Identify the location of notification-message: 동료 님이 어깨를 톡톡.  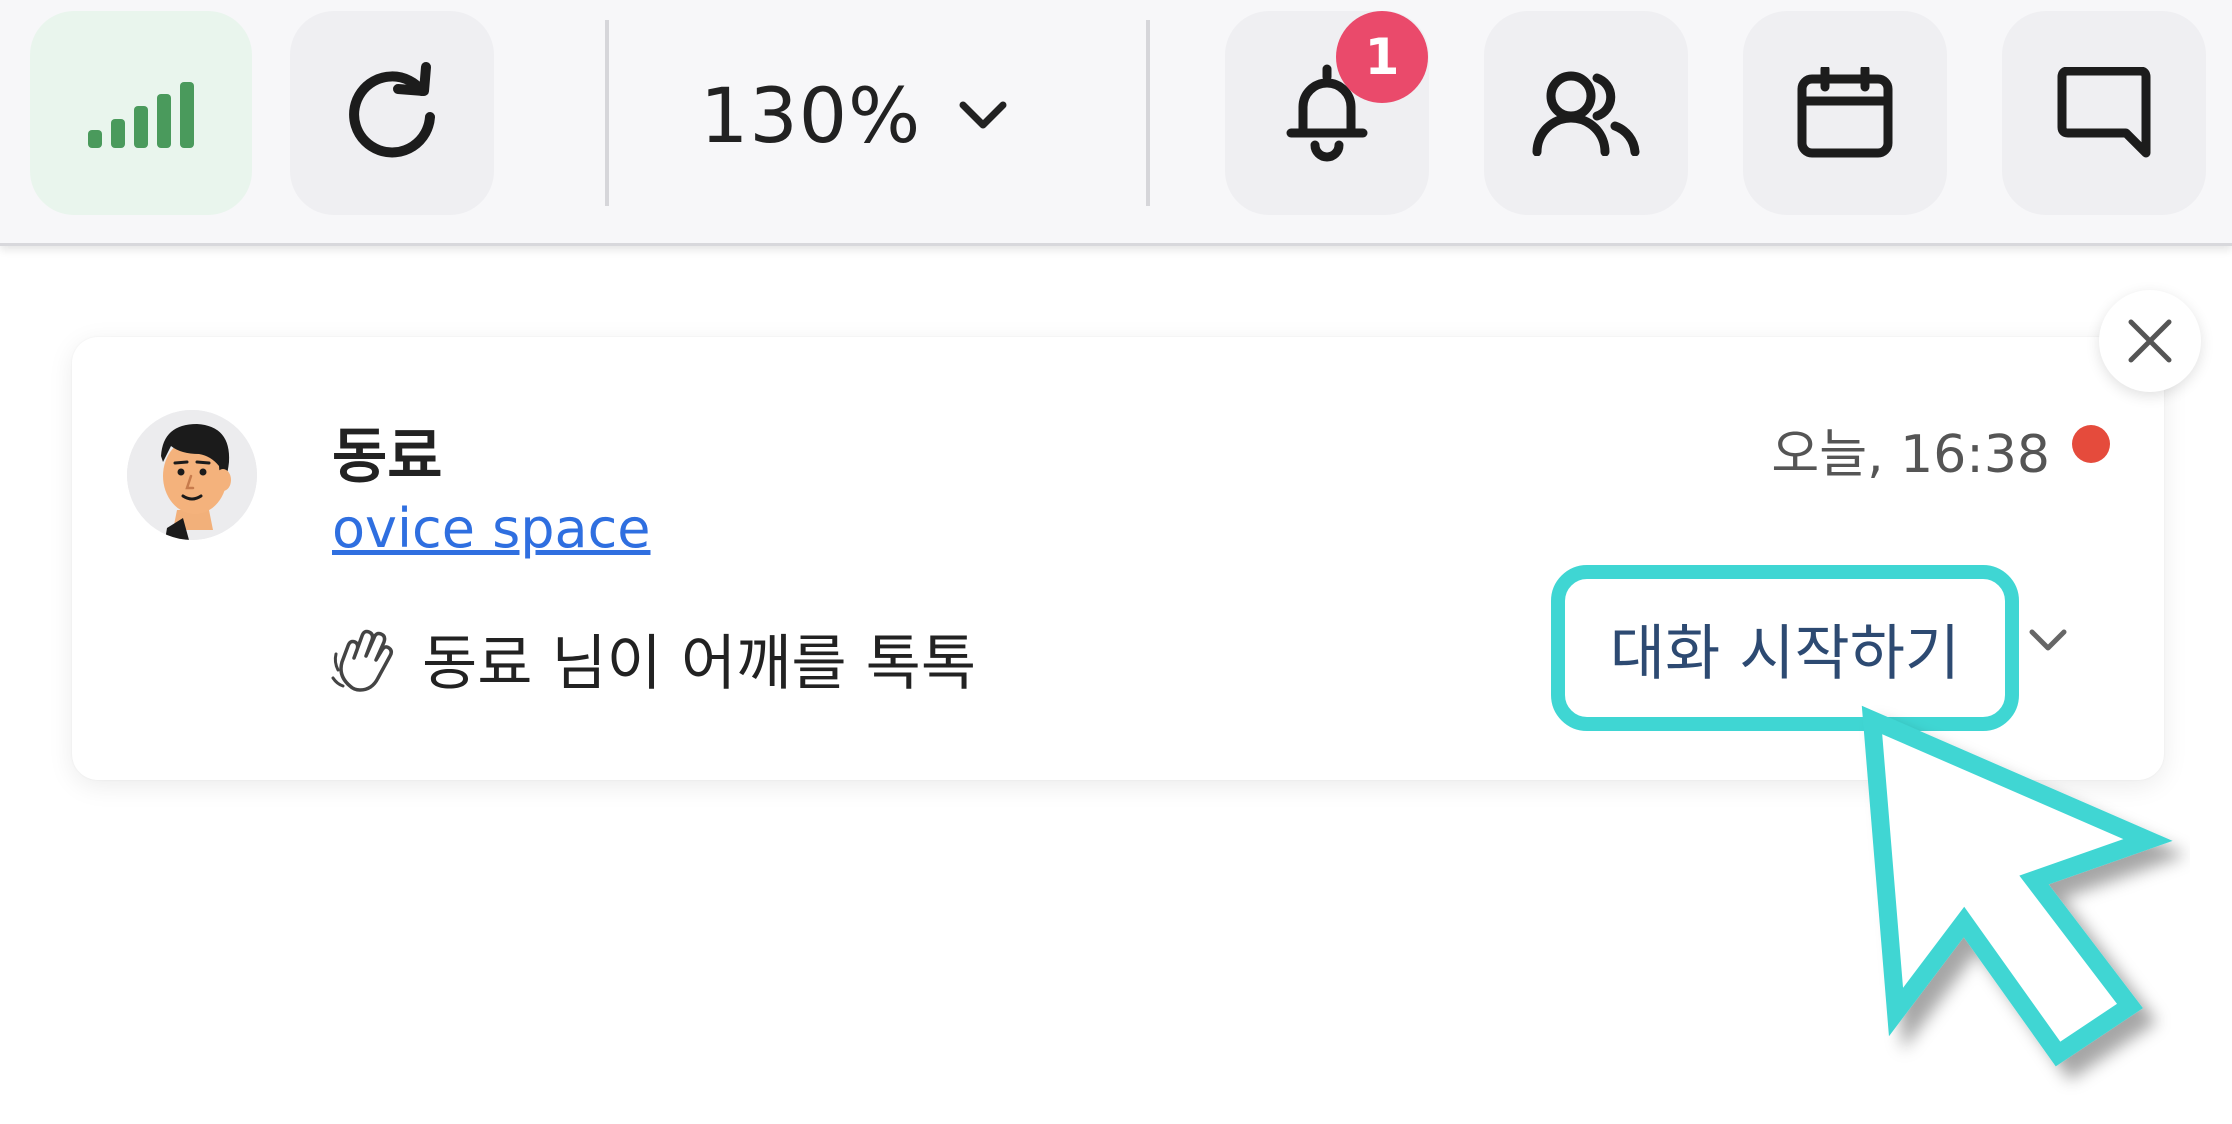
(653, 658).